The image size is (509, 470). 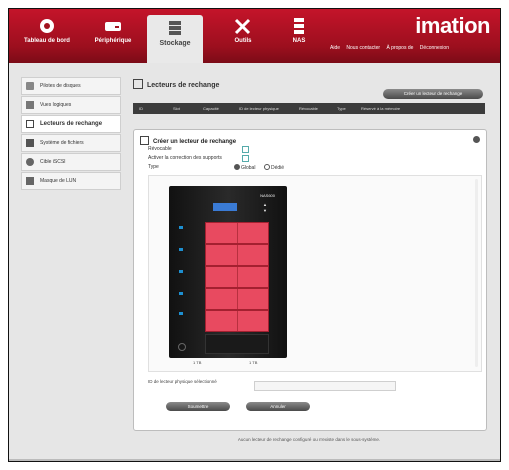 What do you see at coordinates (58, 181) in the screenshot?
I see `sidebar-item-label: Masque de LUN` at bounding box center [58, 181].